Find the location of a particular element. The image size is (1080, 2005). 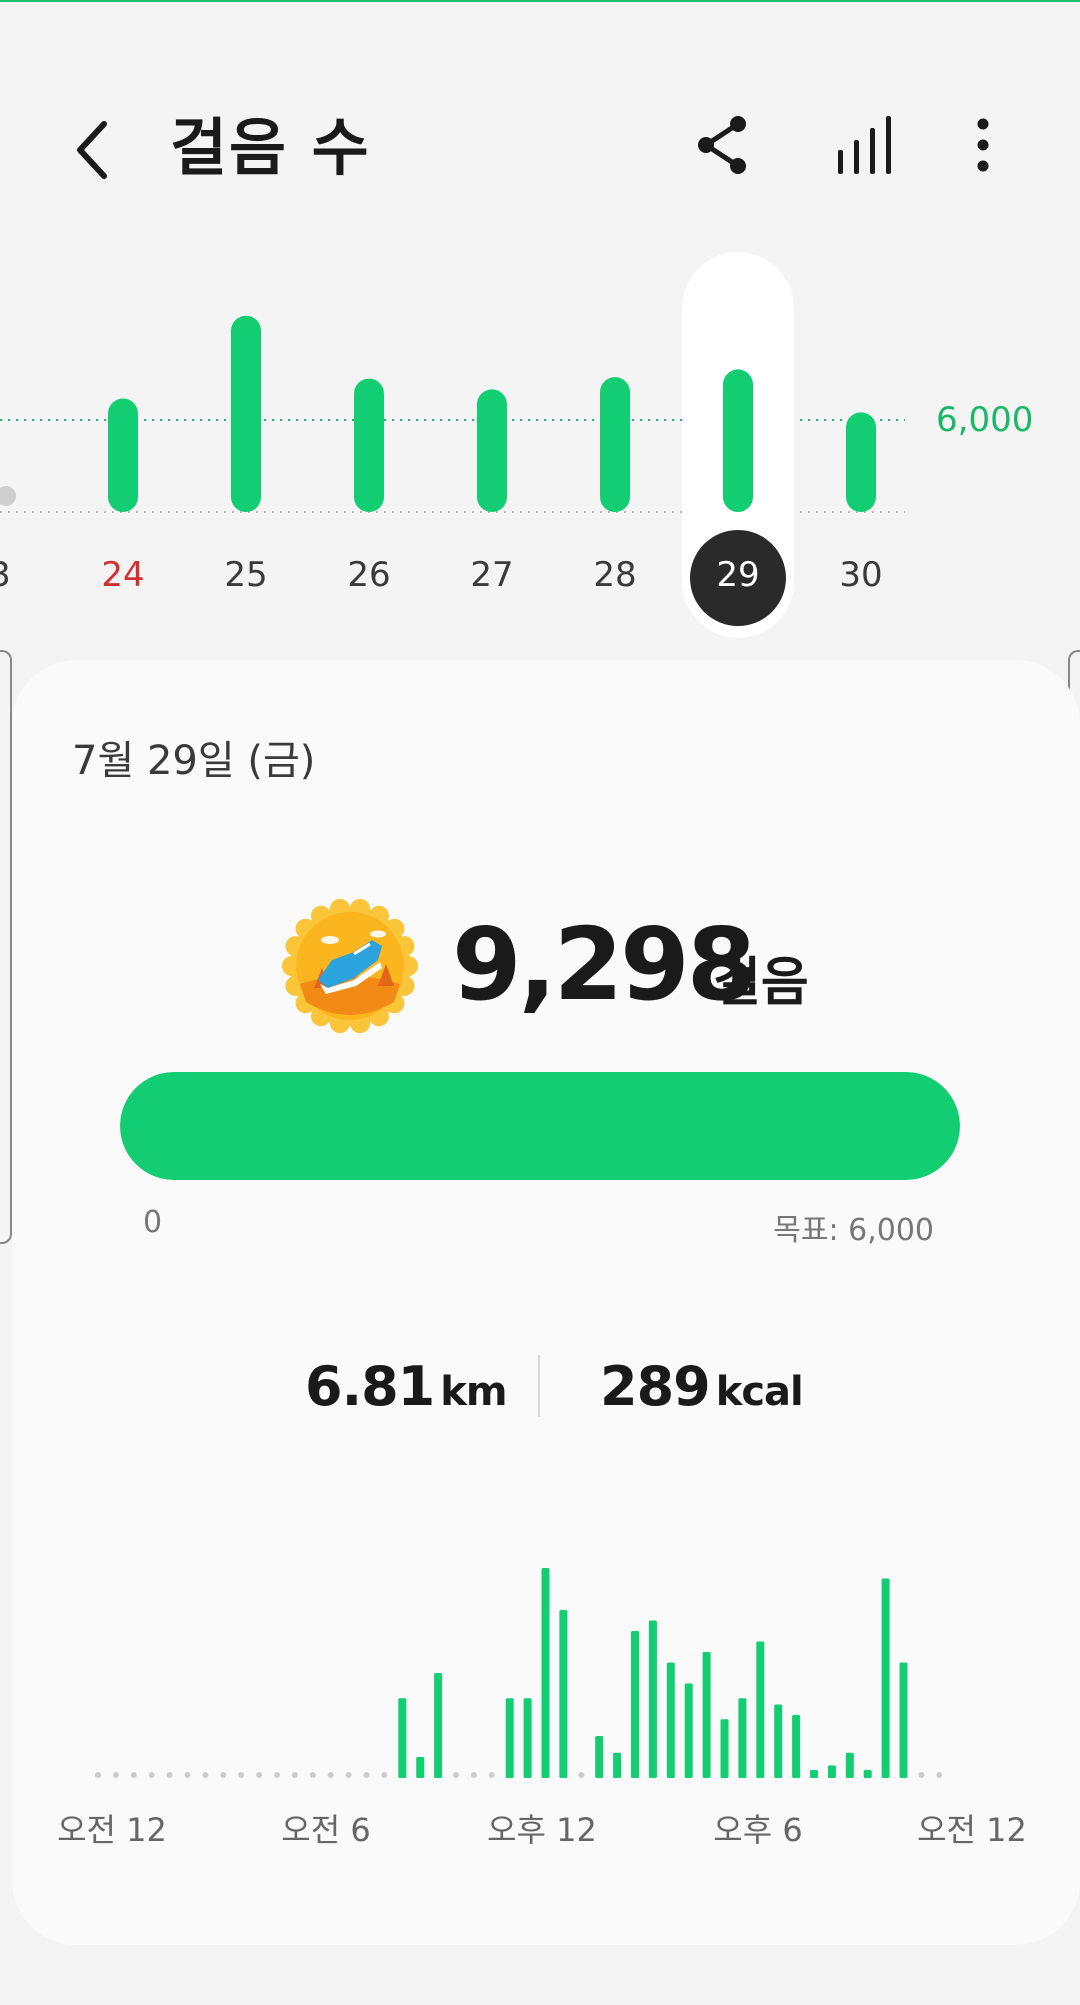

top-accent-line is located at coordinates (540, 1).